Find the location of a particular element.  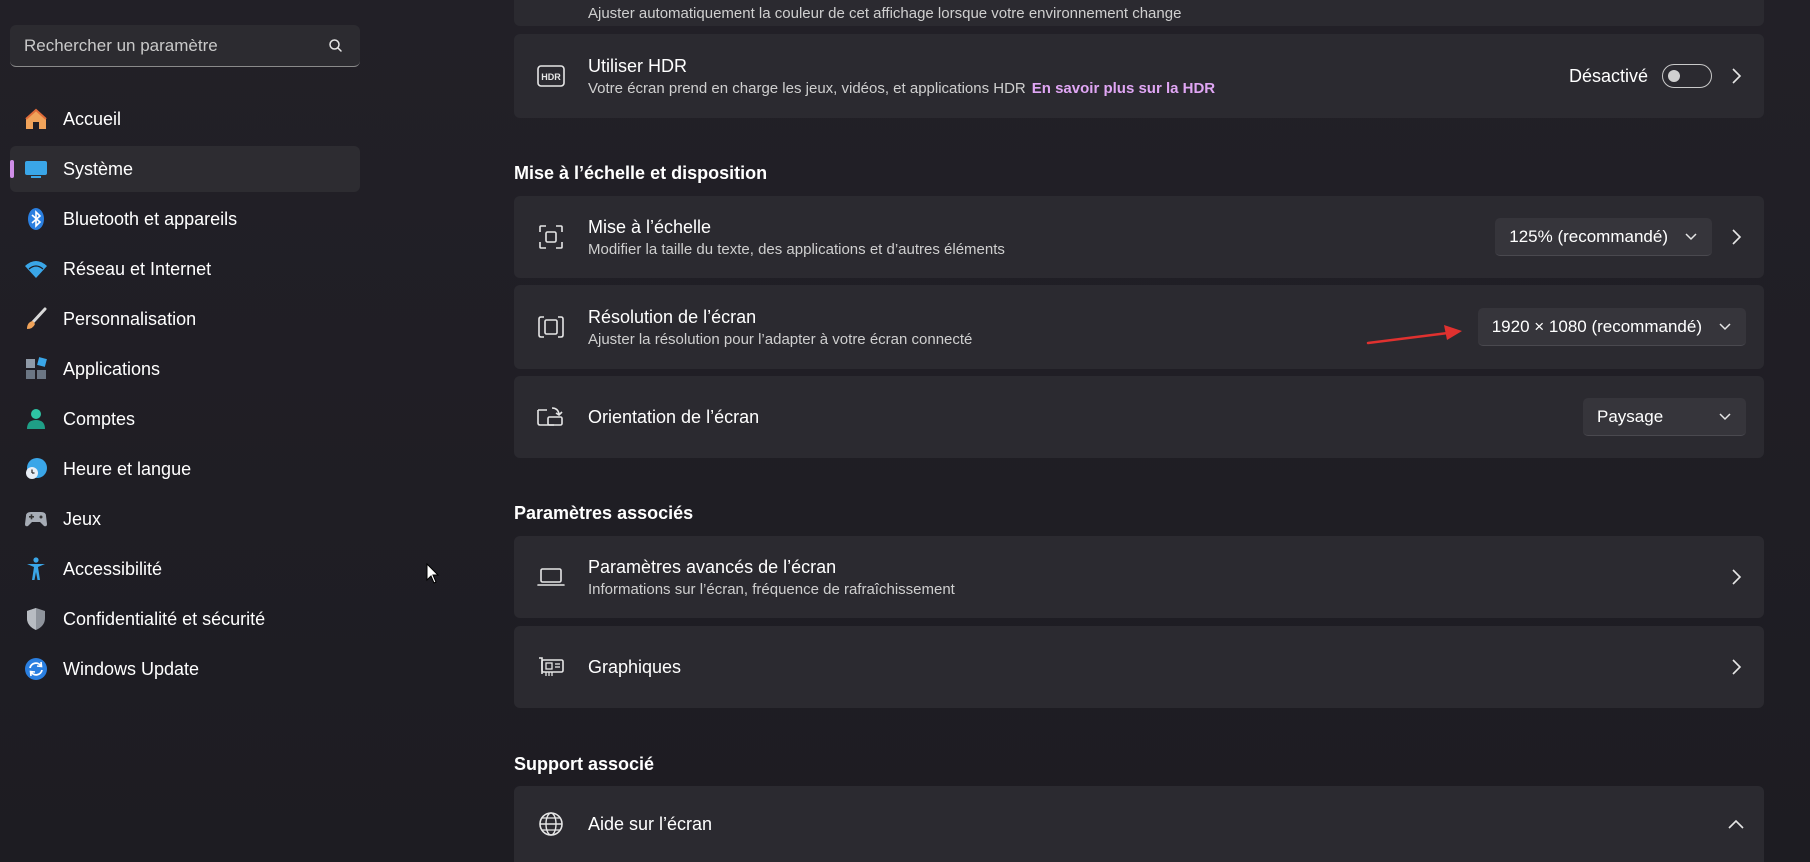

resolution-title: Résolution de l’écran is located at coordinates (672, 316).